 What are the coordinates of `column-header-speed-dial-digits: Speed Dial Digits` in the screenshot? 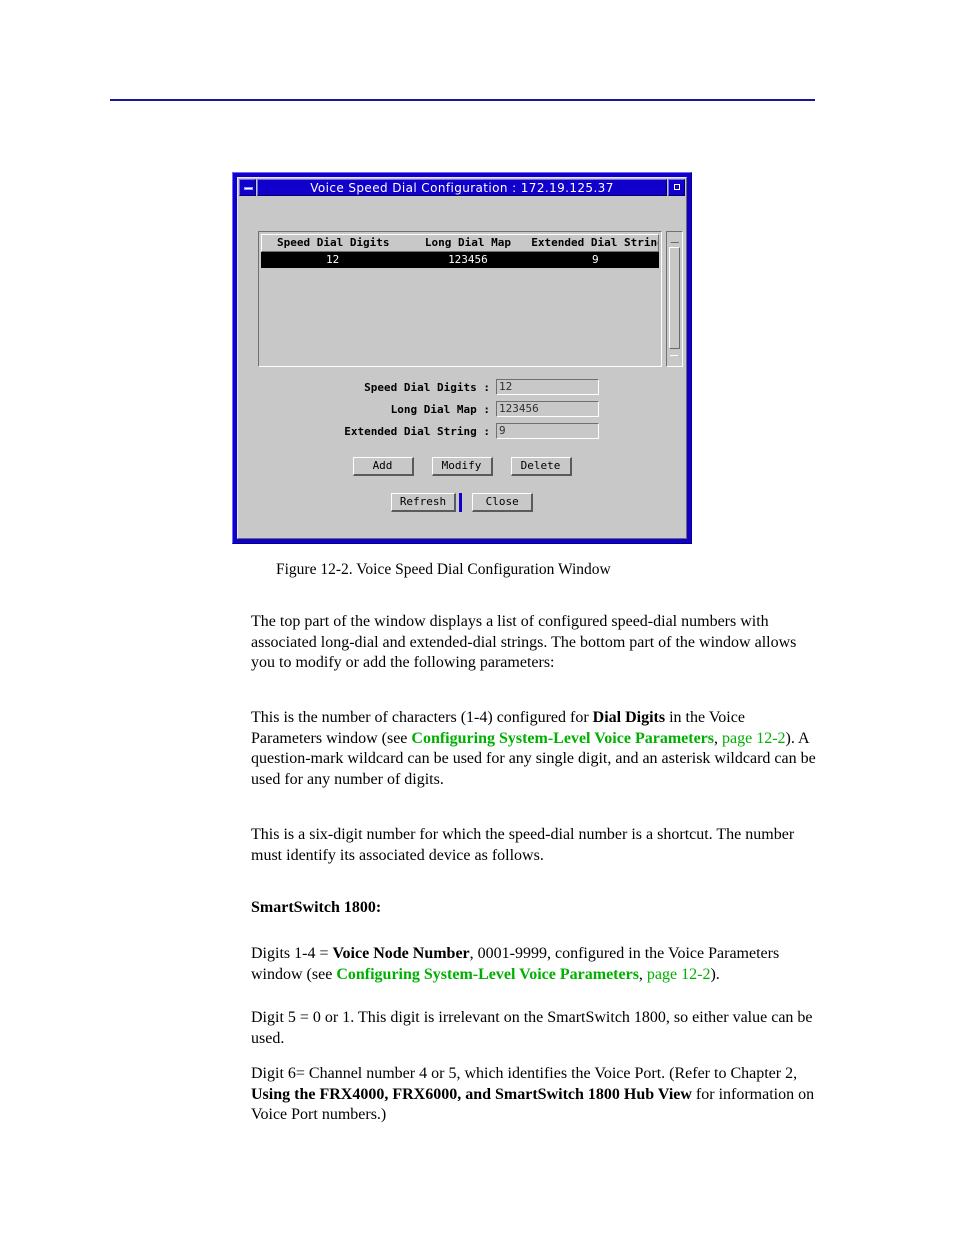 It's located at (333, 242).